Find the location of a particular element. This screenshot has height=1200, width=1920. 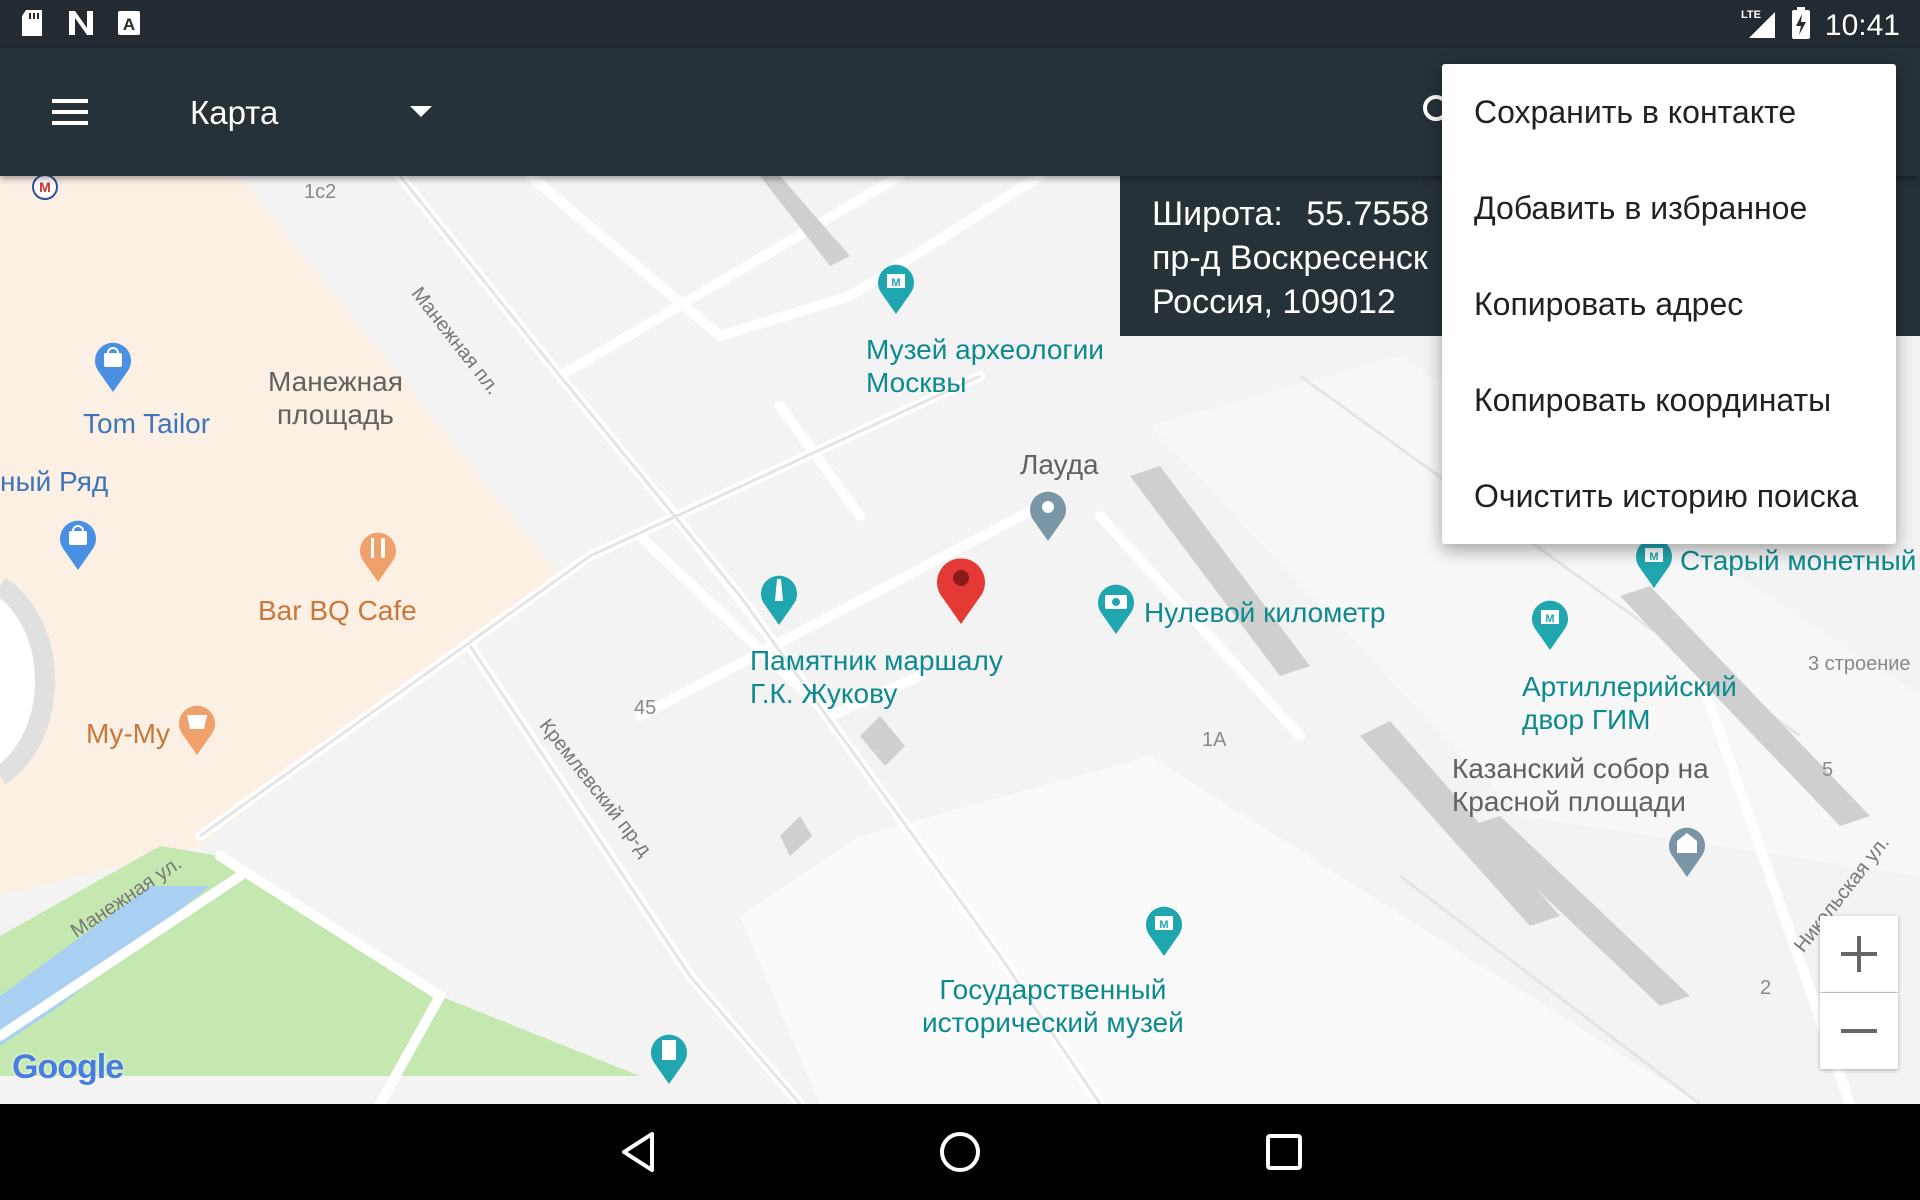

tower-icon is located at coordinates (669, 1058).